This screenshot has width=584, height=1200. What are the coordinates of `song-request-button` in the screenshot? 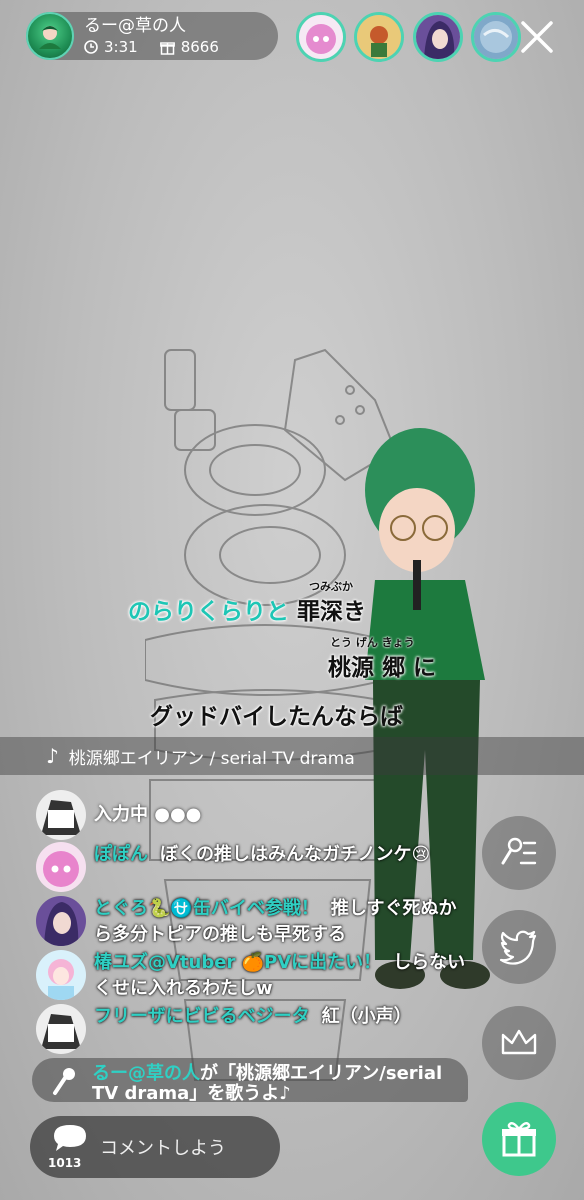 It's located at (519, 853).